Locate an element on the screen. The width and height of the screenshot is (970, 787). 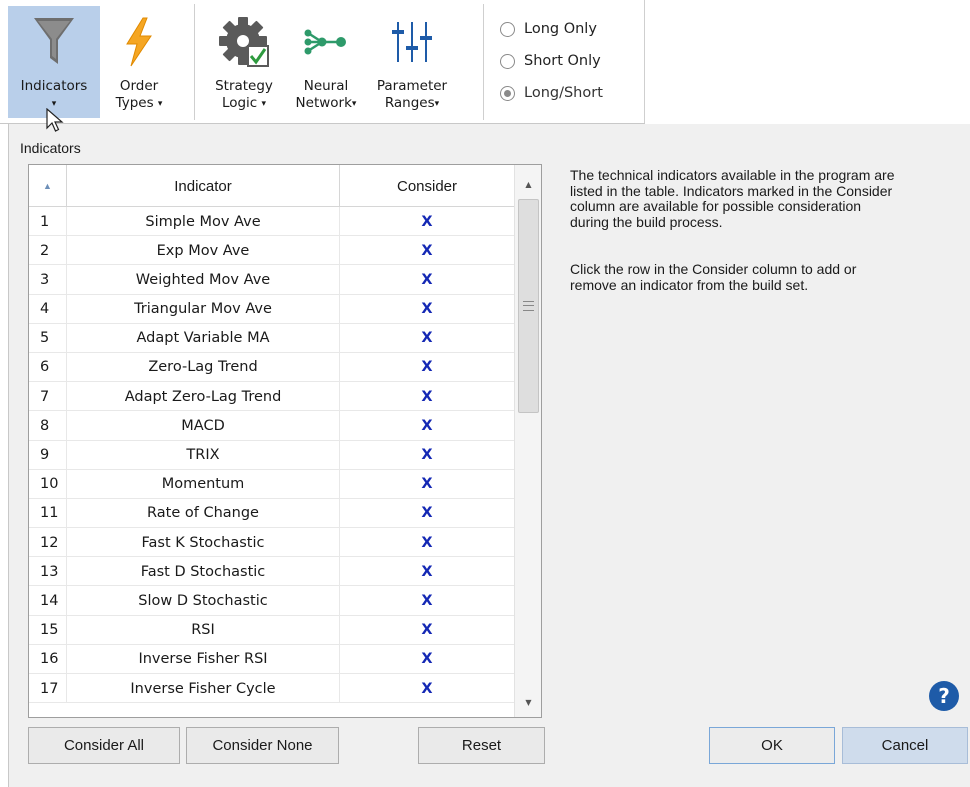
table-row: 1 Simple Mov Ave X is located at coordinates (271, 222).